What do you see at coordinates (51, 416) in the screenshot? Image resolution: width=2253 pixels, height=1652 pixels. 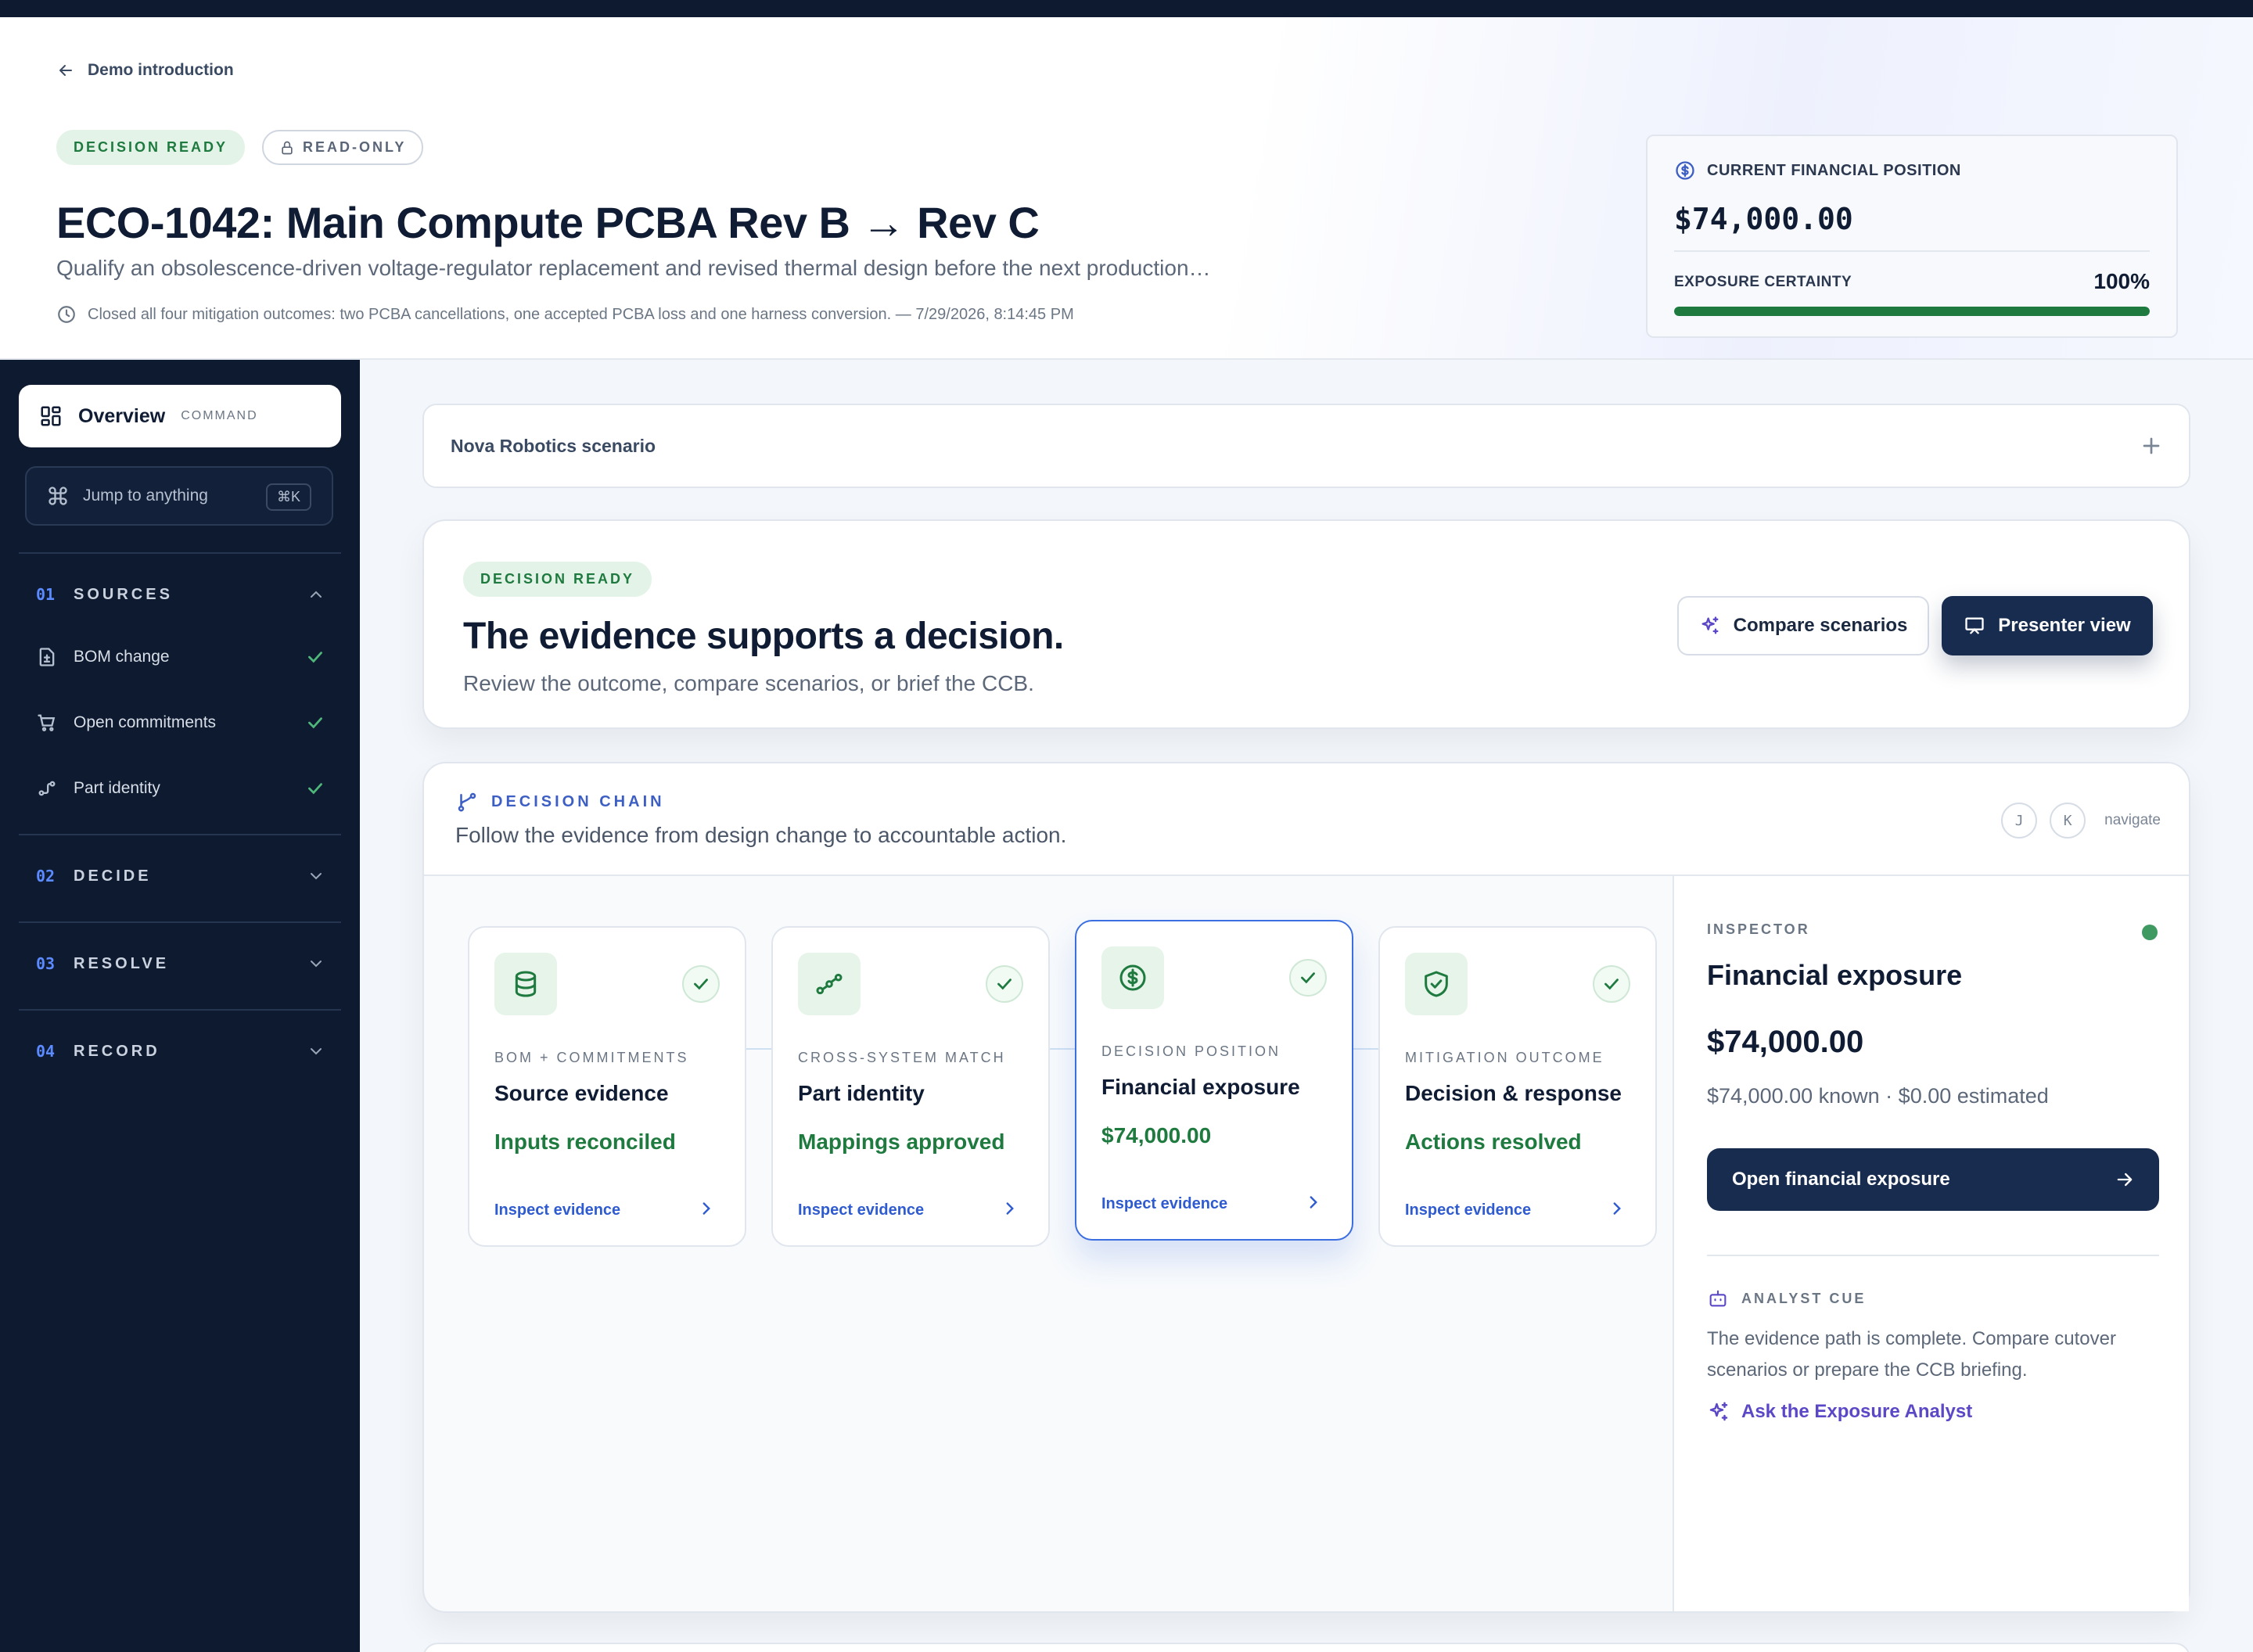 I see `dashboard-icon` at bounding box center [51, 416].